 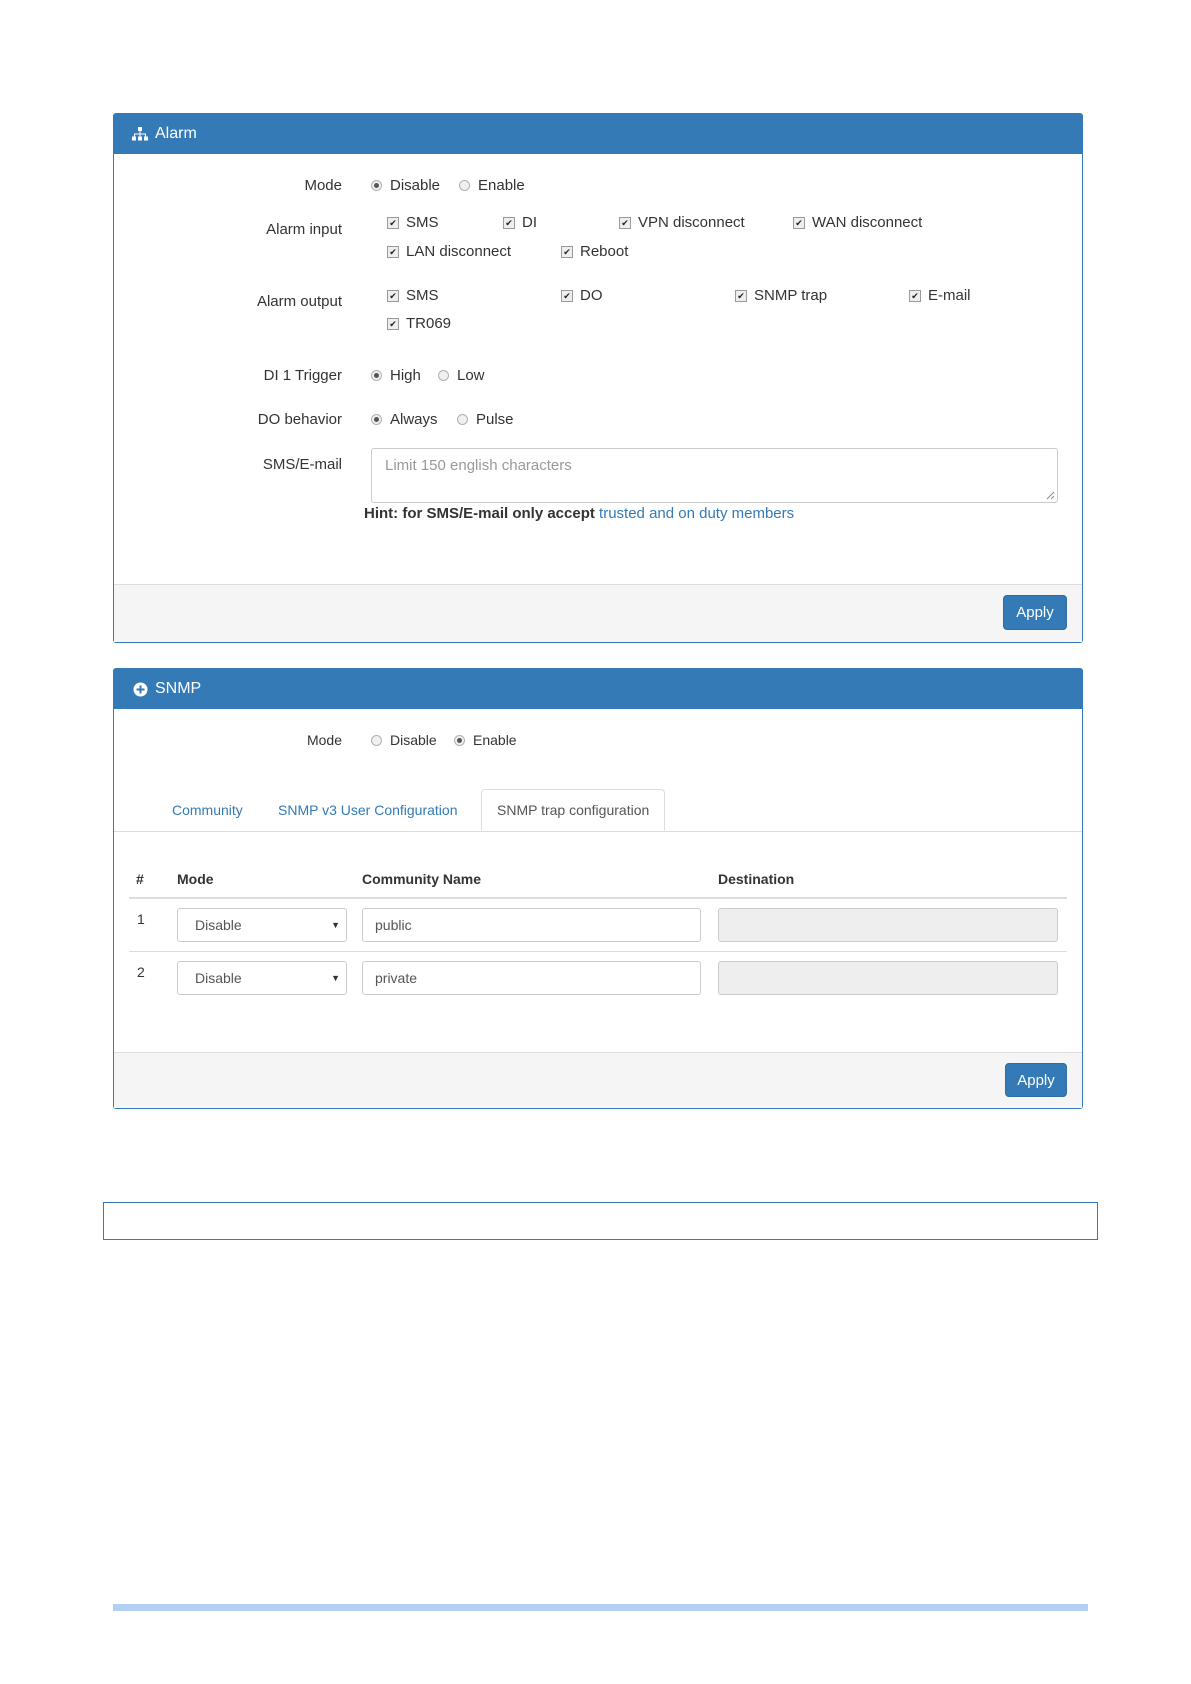 I want to click on sms-email-placeholder: Limit 150 english characters, so click(x=478, y=465).